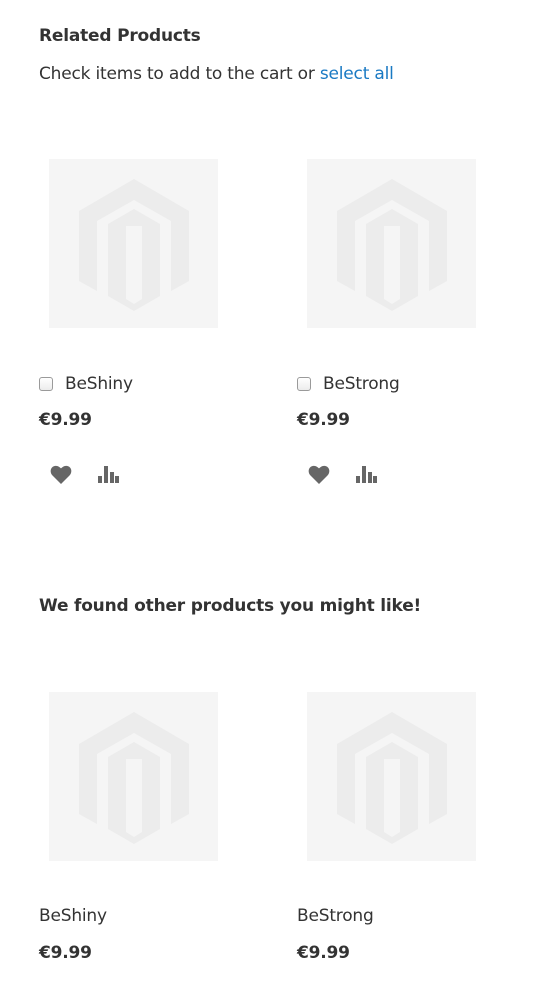 The width and height of the screenshot is (538, 1005). I want to click on upsell-title: We found other products you might like!, so click(230, 606).